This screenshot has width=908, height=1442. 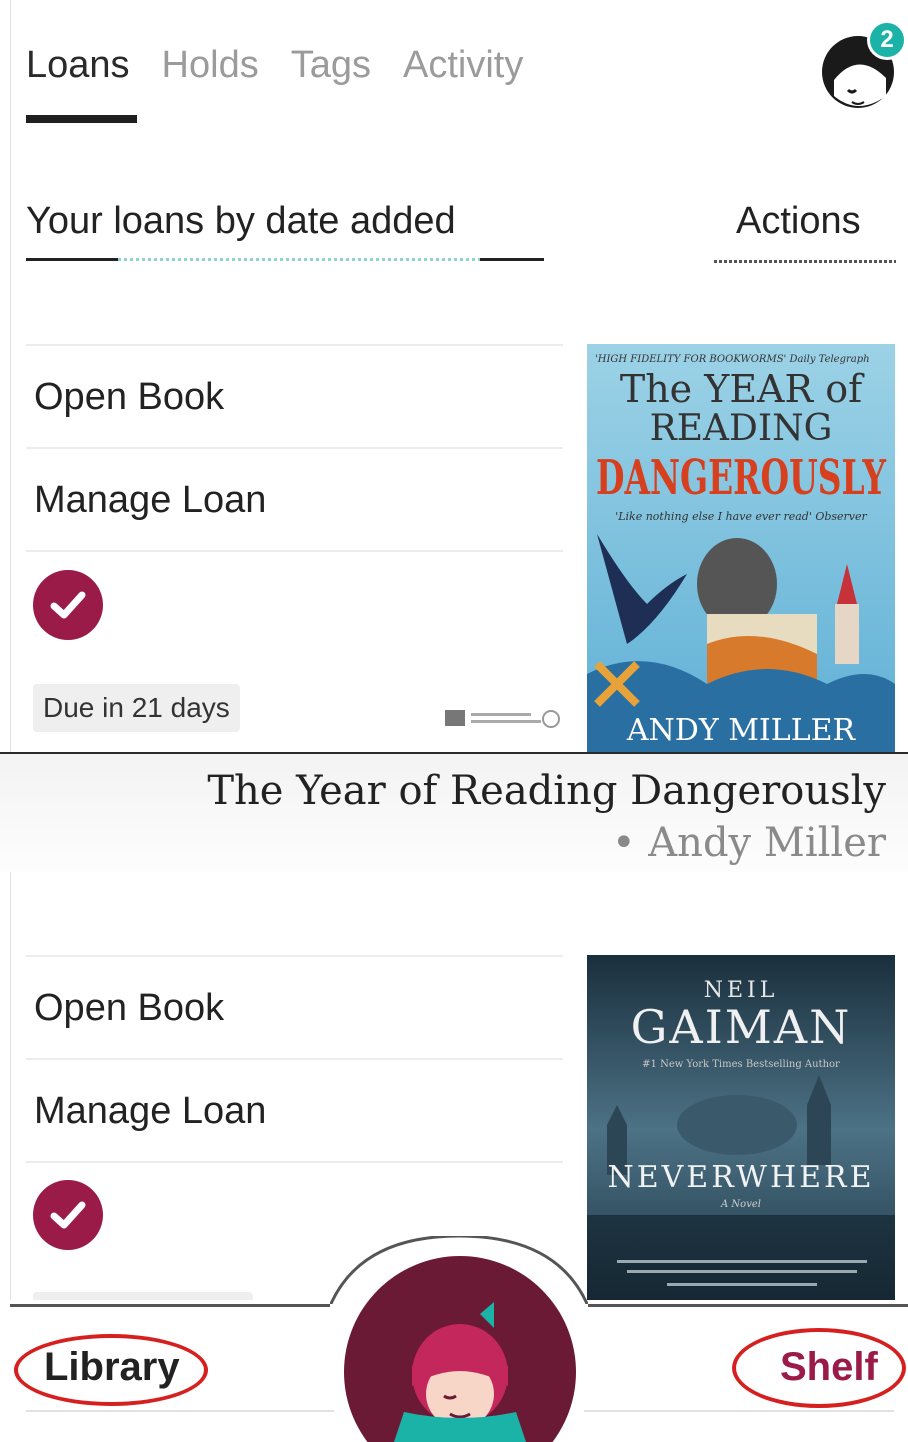 I want to click on tab-loans: Loans, so click(x=78, y=65).